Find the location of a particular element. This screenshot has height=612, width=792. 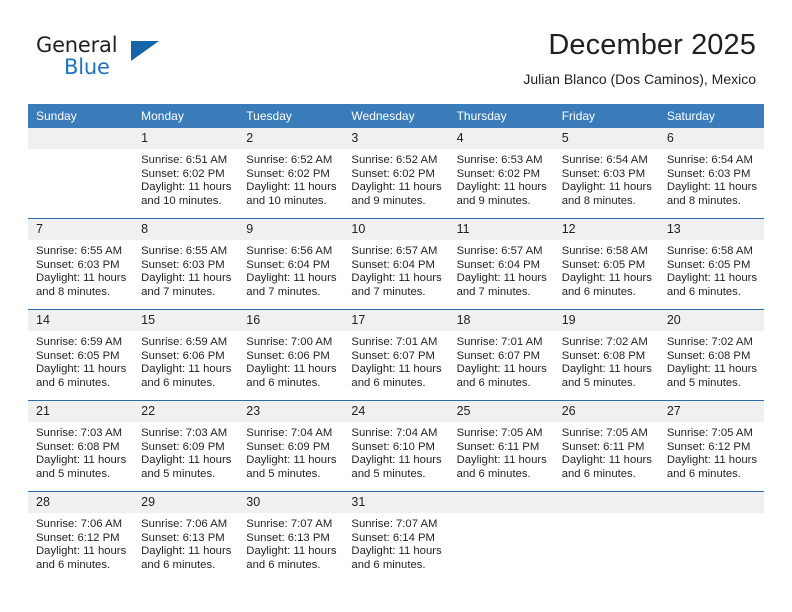

daylight-line2-text: and 7 minutes. is located at coordinates (388, 291).